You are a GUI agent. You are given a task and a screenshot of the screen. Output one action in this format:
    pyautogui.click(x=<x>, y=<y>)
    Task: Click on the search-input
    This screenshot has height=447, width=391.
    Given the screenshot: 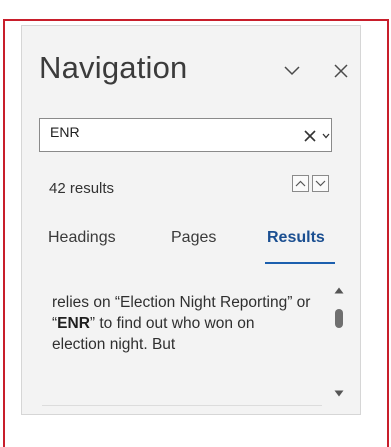 What is the action you would take?
    pyautogui.click(x=160, y=135)
    